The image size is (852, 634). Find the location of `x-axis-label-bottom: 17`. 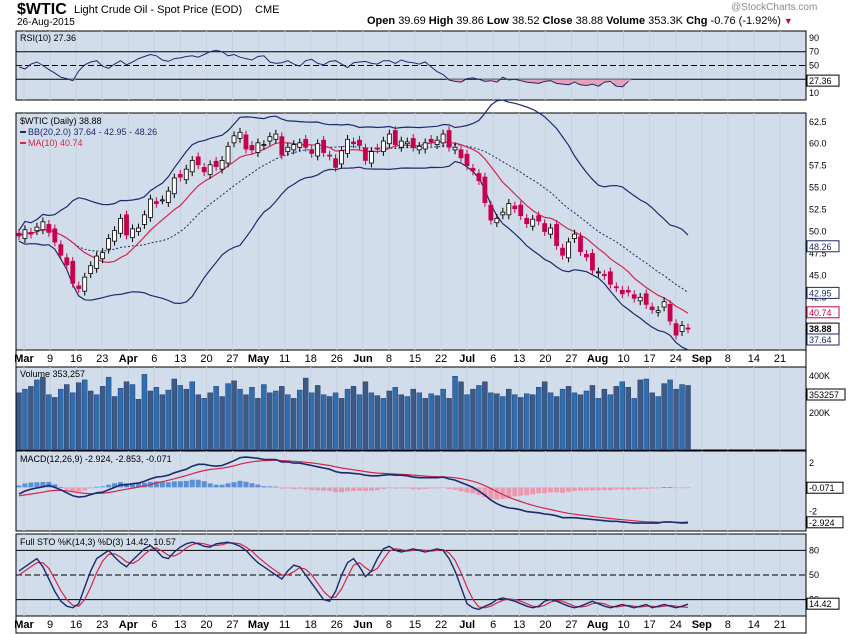

x-axis-label-bottom: 17 is located at coordinates (650, 625).